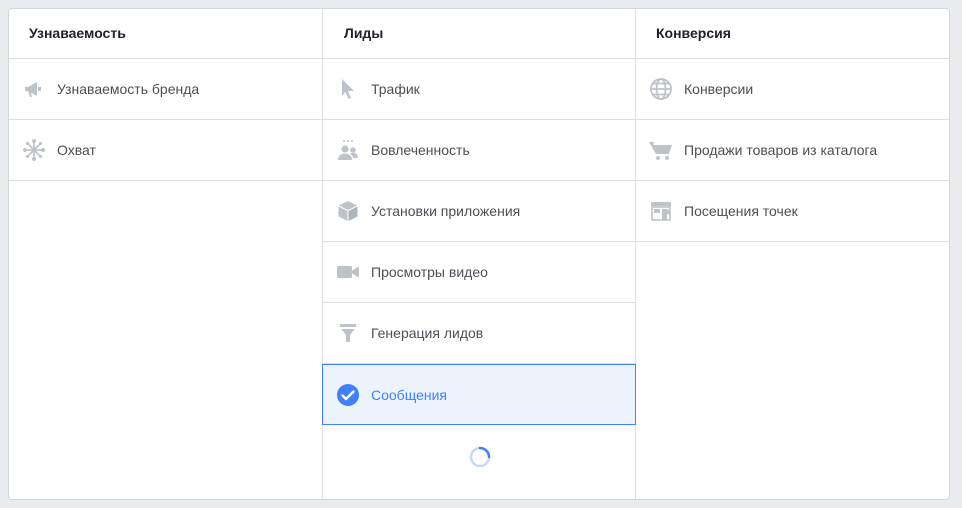  What do you see at coordinates (128, 89) in the screenshot?
I see `objective-label: Узнаваемость бренда` at bounding box center [128, 89].